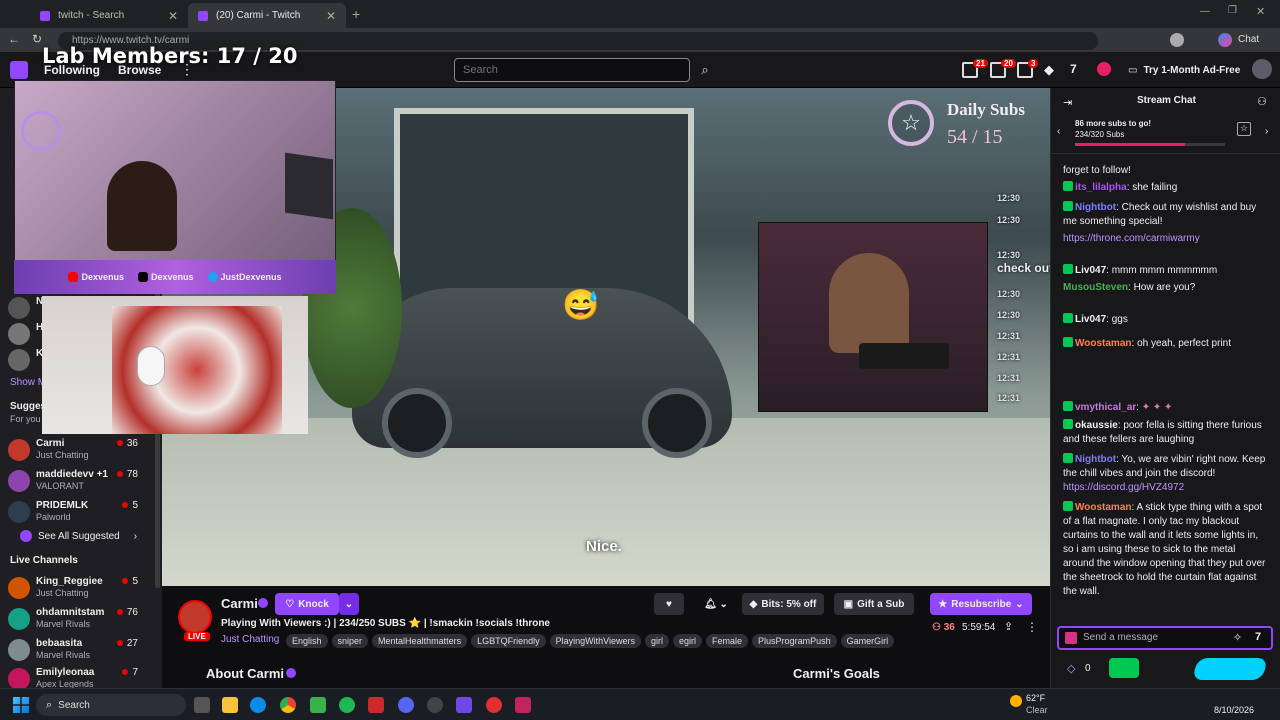  What do you see at coordinates (307, 604) in the screenshot?
I see `knock-button: ♡ Knock` at bounding box center [307, 604].